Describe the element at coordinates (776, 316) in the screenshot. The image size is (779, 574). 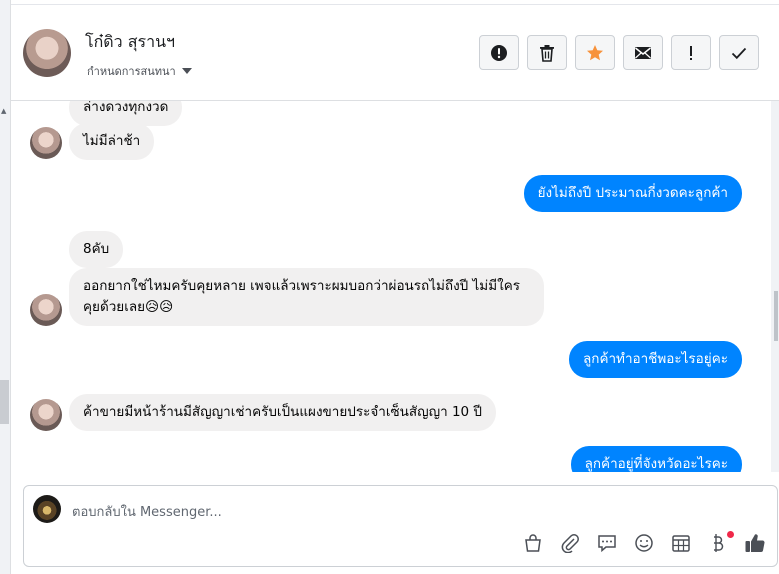
I see `thread-scrollbar-thumb` at that location.